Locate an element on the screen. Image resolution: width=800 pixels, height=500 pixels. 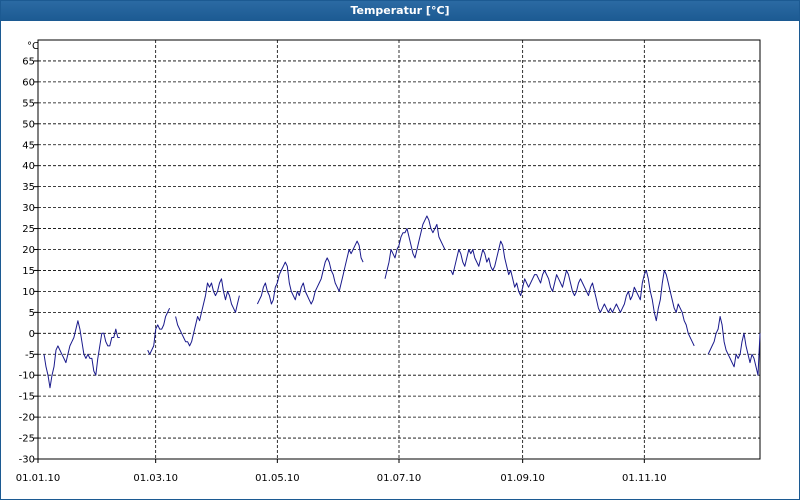
y-tick-label: 55 is located at coordinates (28, 103).